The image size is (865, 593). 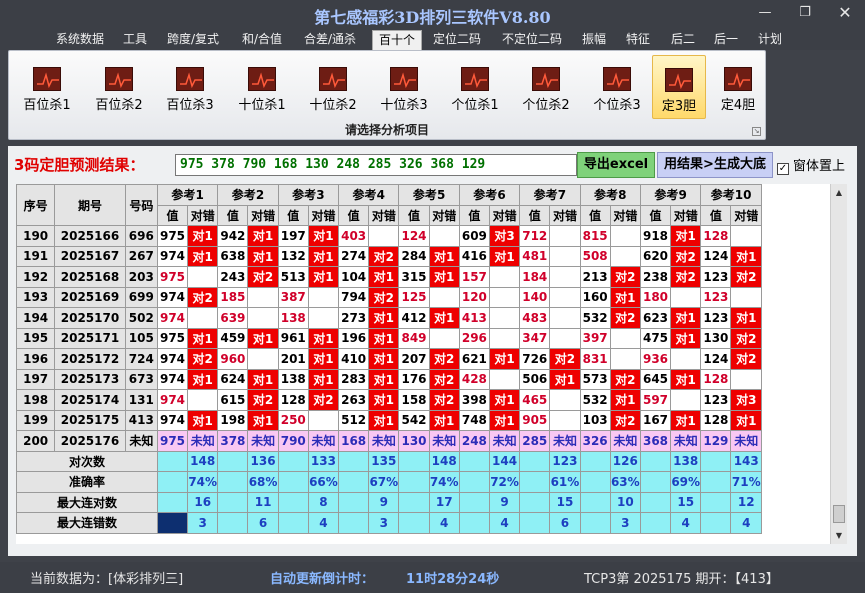 What do you see at coordinates (565, 502) in the screenshot?
I see `stat-value: 15` at bounding box center [565, 502].